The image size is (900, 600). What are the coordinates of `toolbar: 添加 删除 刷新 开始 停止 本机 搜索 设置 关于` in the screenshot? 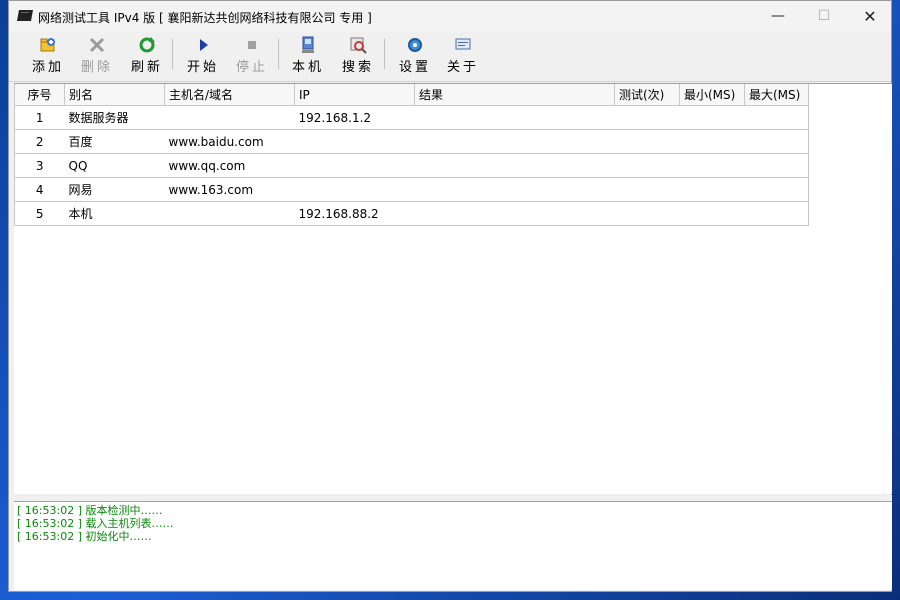 It's located at (450, 56).